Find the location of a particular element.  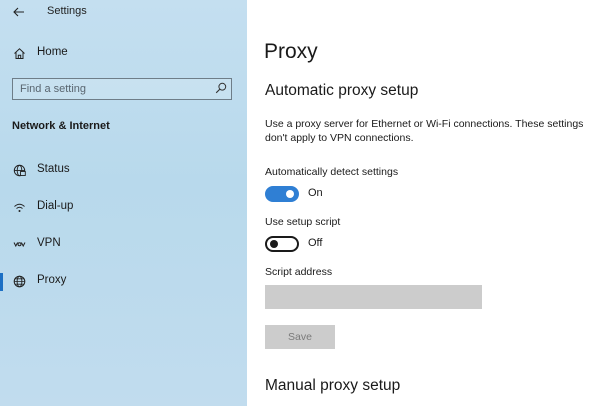

detect-settings-state: On is located at coordinates (315, 193).